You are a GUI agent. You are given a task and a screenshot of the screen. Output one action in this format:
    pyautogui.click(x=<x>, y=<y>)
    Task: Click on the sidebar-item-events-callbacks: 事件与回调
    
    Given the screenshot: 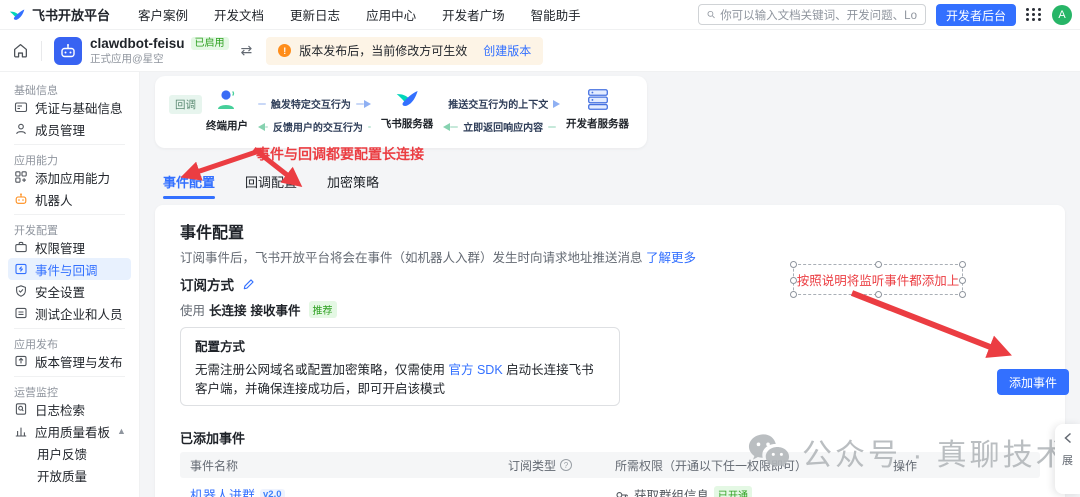 What is the action you would take?
    pyautogui.click(x=69, y=269)
    